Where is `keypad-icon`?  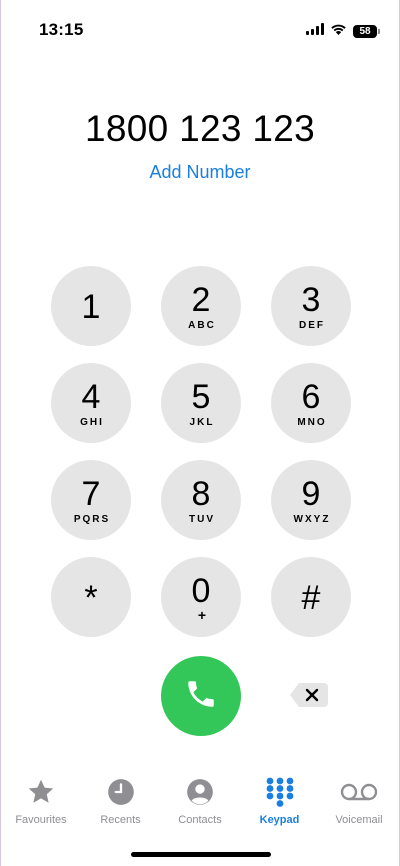
keypad-icon is located at coordinates (280, 792).